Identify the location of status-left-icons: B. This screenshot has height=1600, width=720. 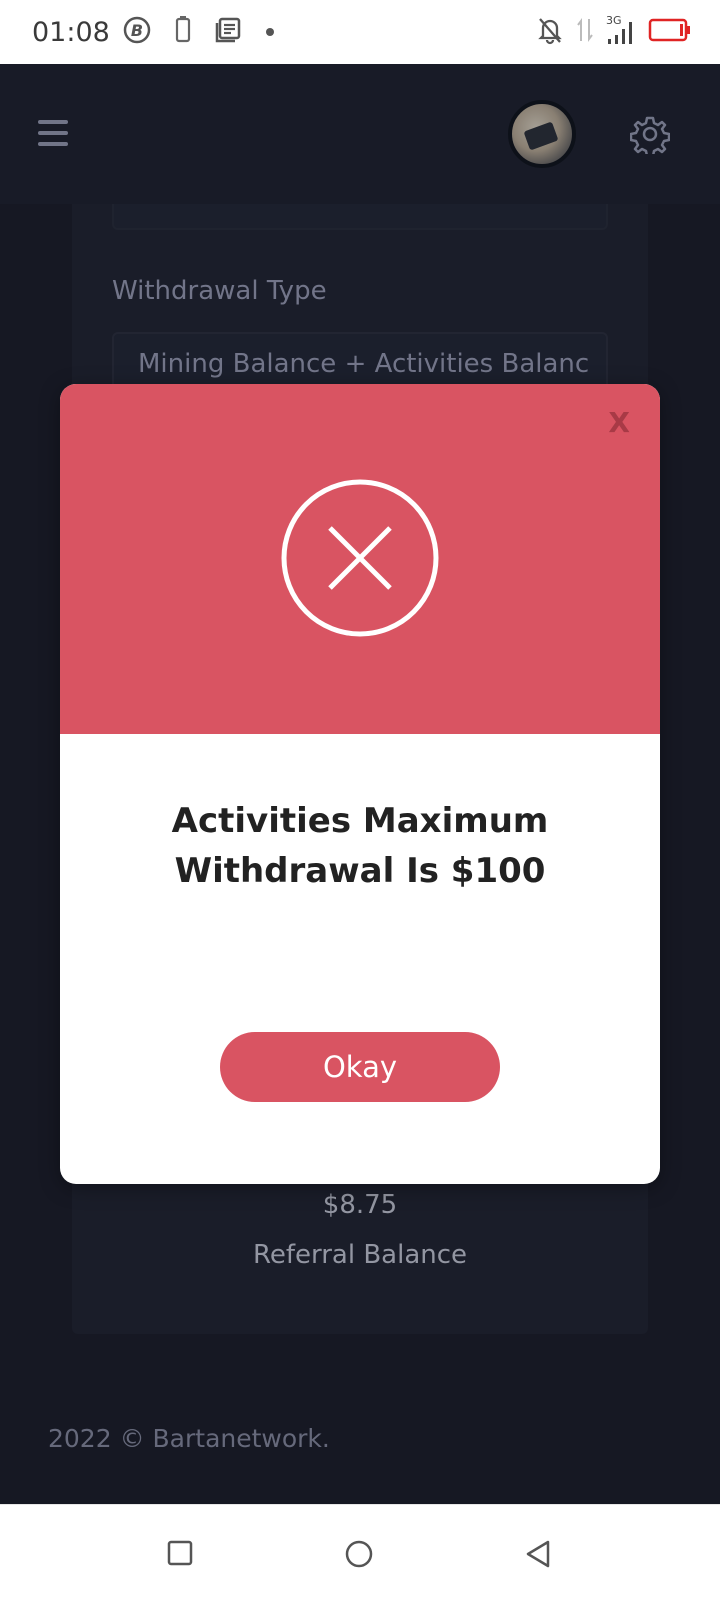
(199, 32).